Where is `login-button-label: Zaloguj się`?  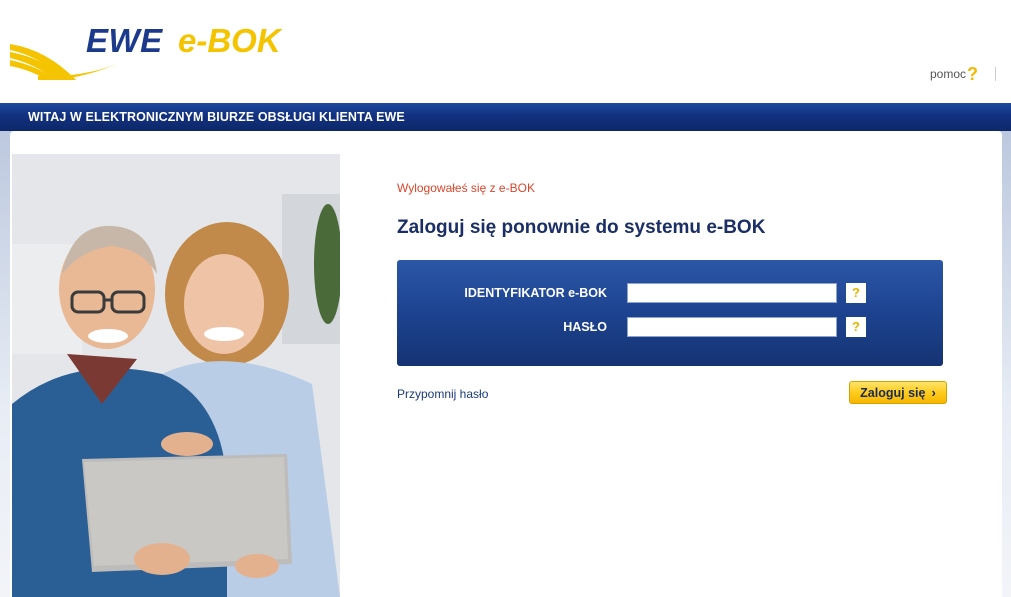 login-button-label: Zaloguj się is located at coordinates (893, 392).